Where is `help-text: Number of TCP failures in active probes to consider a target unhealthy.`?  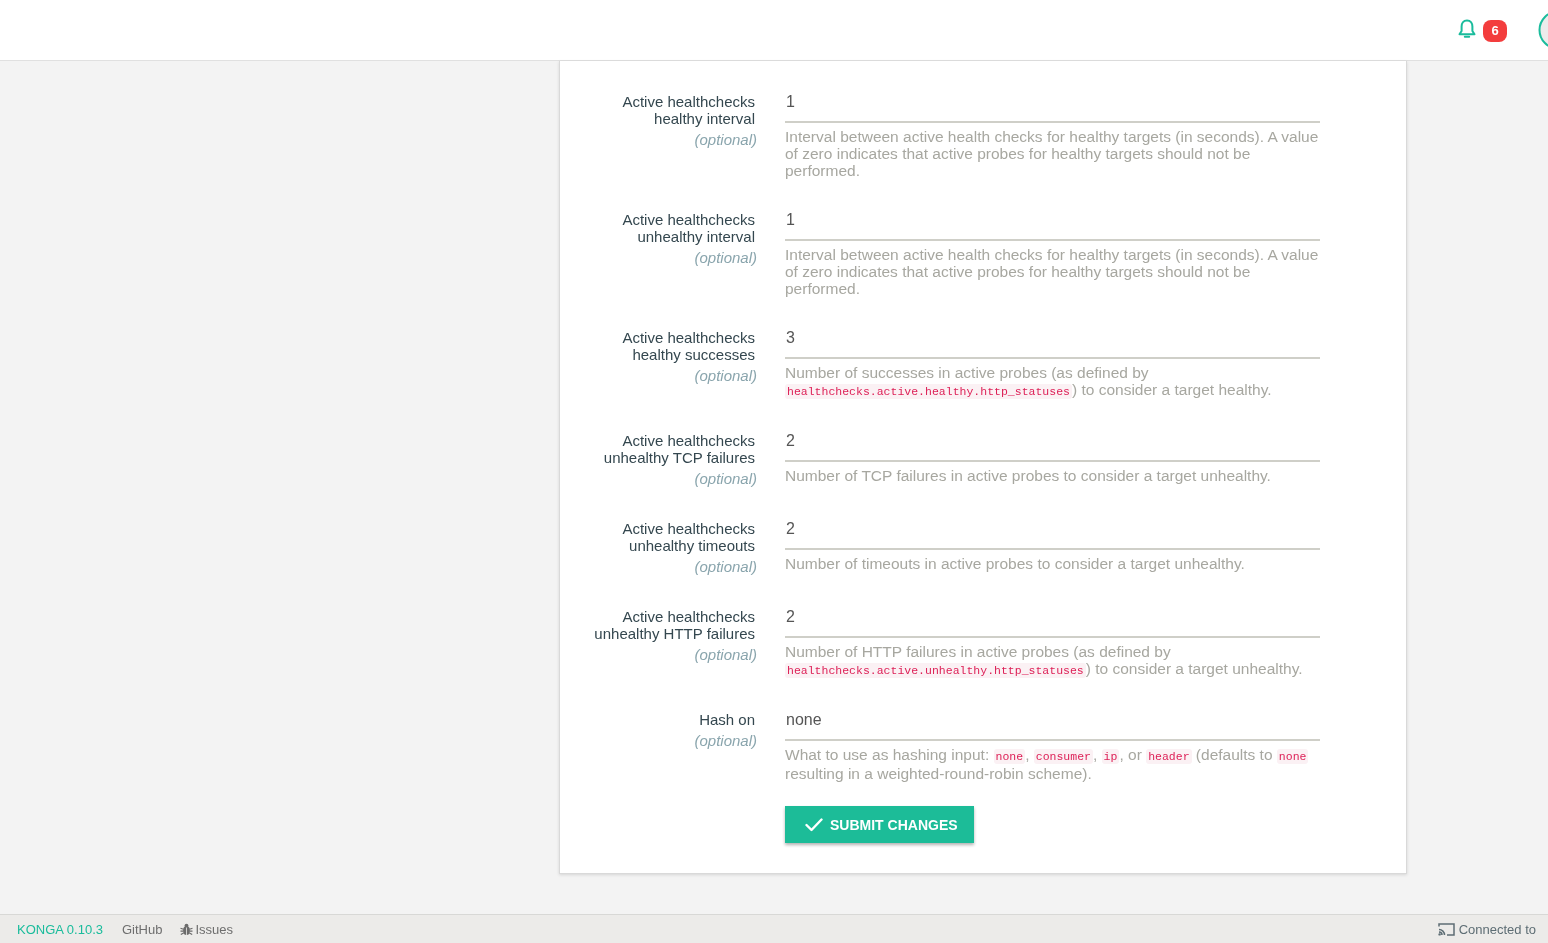
help-text: Number of TCP failures in active probes to consider a target unhealthy. is located at coordinates (1028, 475).